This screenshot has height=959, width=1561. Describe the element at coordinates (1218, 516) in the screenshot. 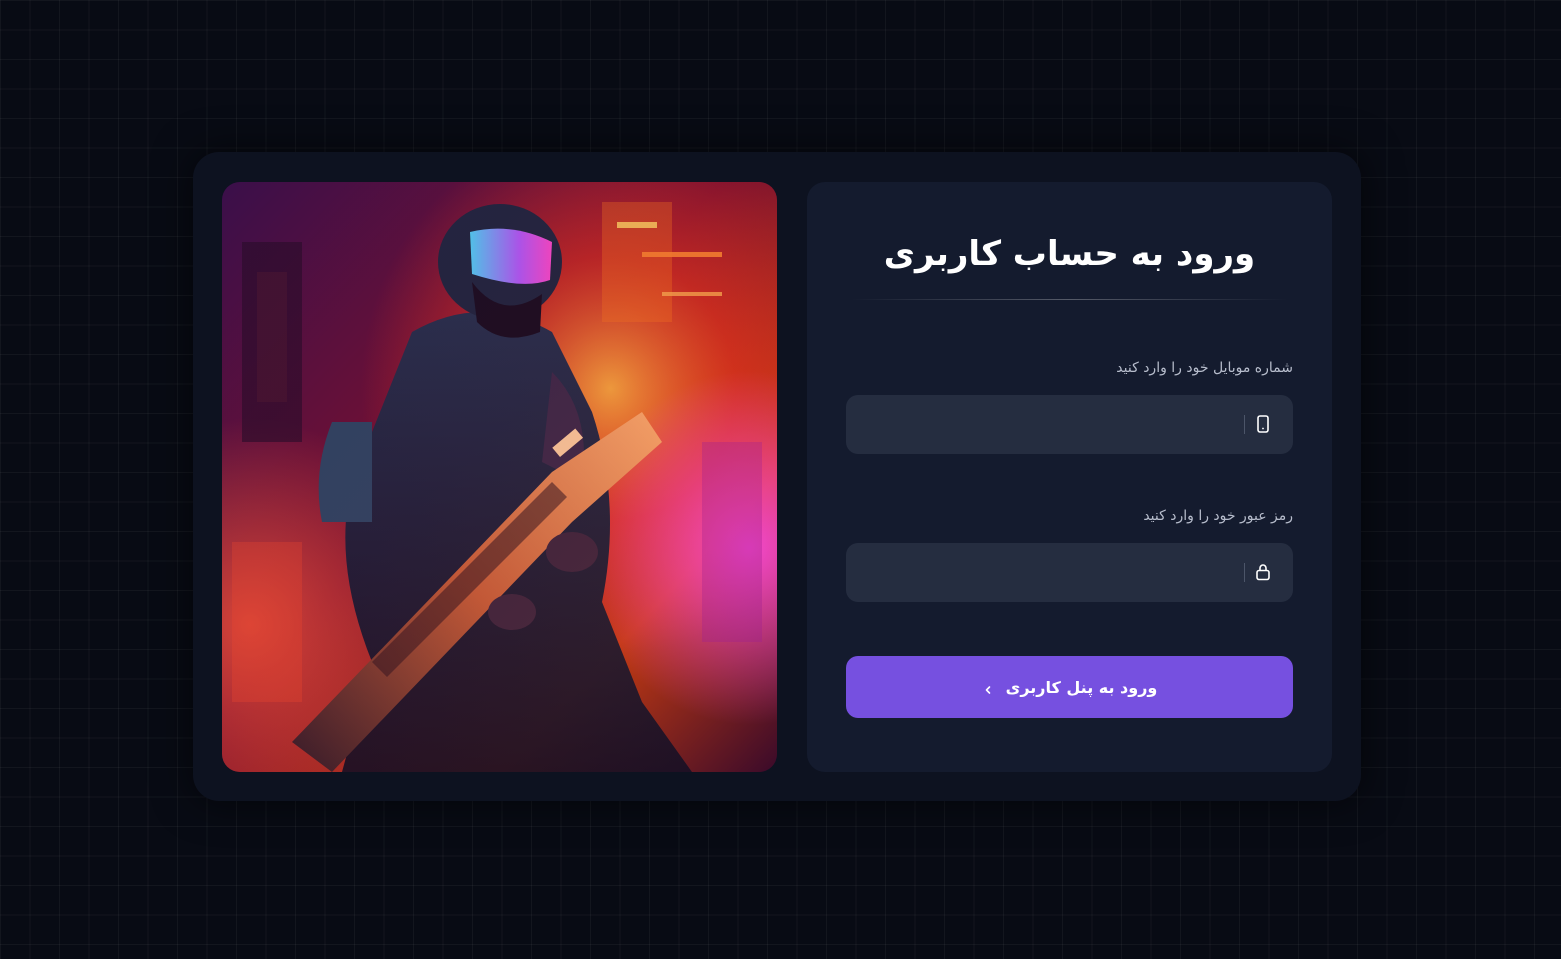

I see `password-label: رمز عبور خود را وارد کنید` at that location.